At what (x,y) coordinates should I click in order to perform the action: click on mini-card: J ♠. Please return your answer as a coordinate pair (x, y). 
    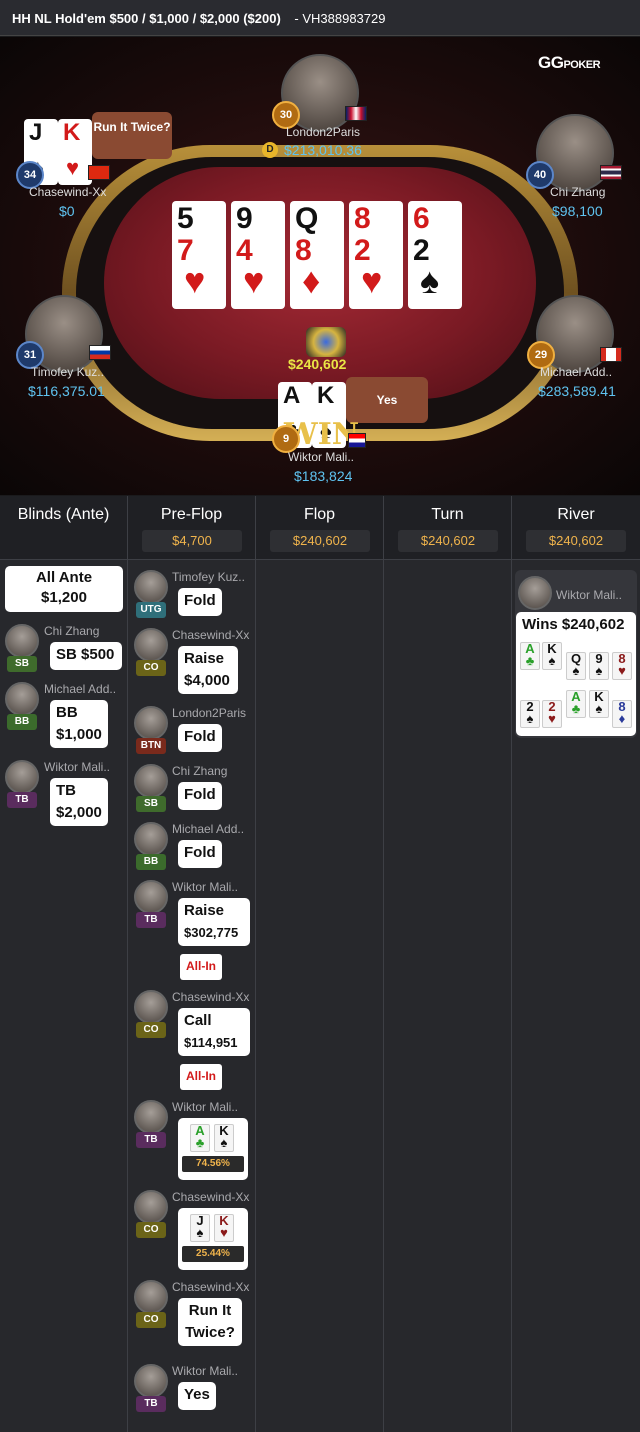
    Looking at the image, I should click on (200, 1228).